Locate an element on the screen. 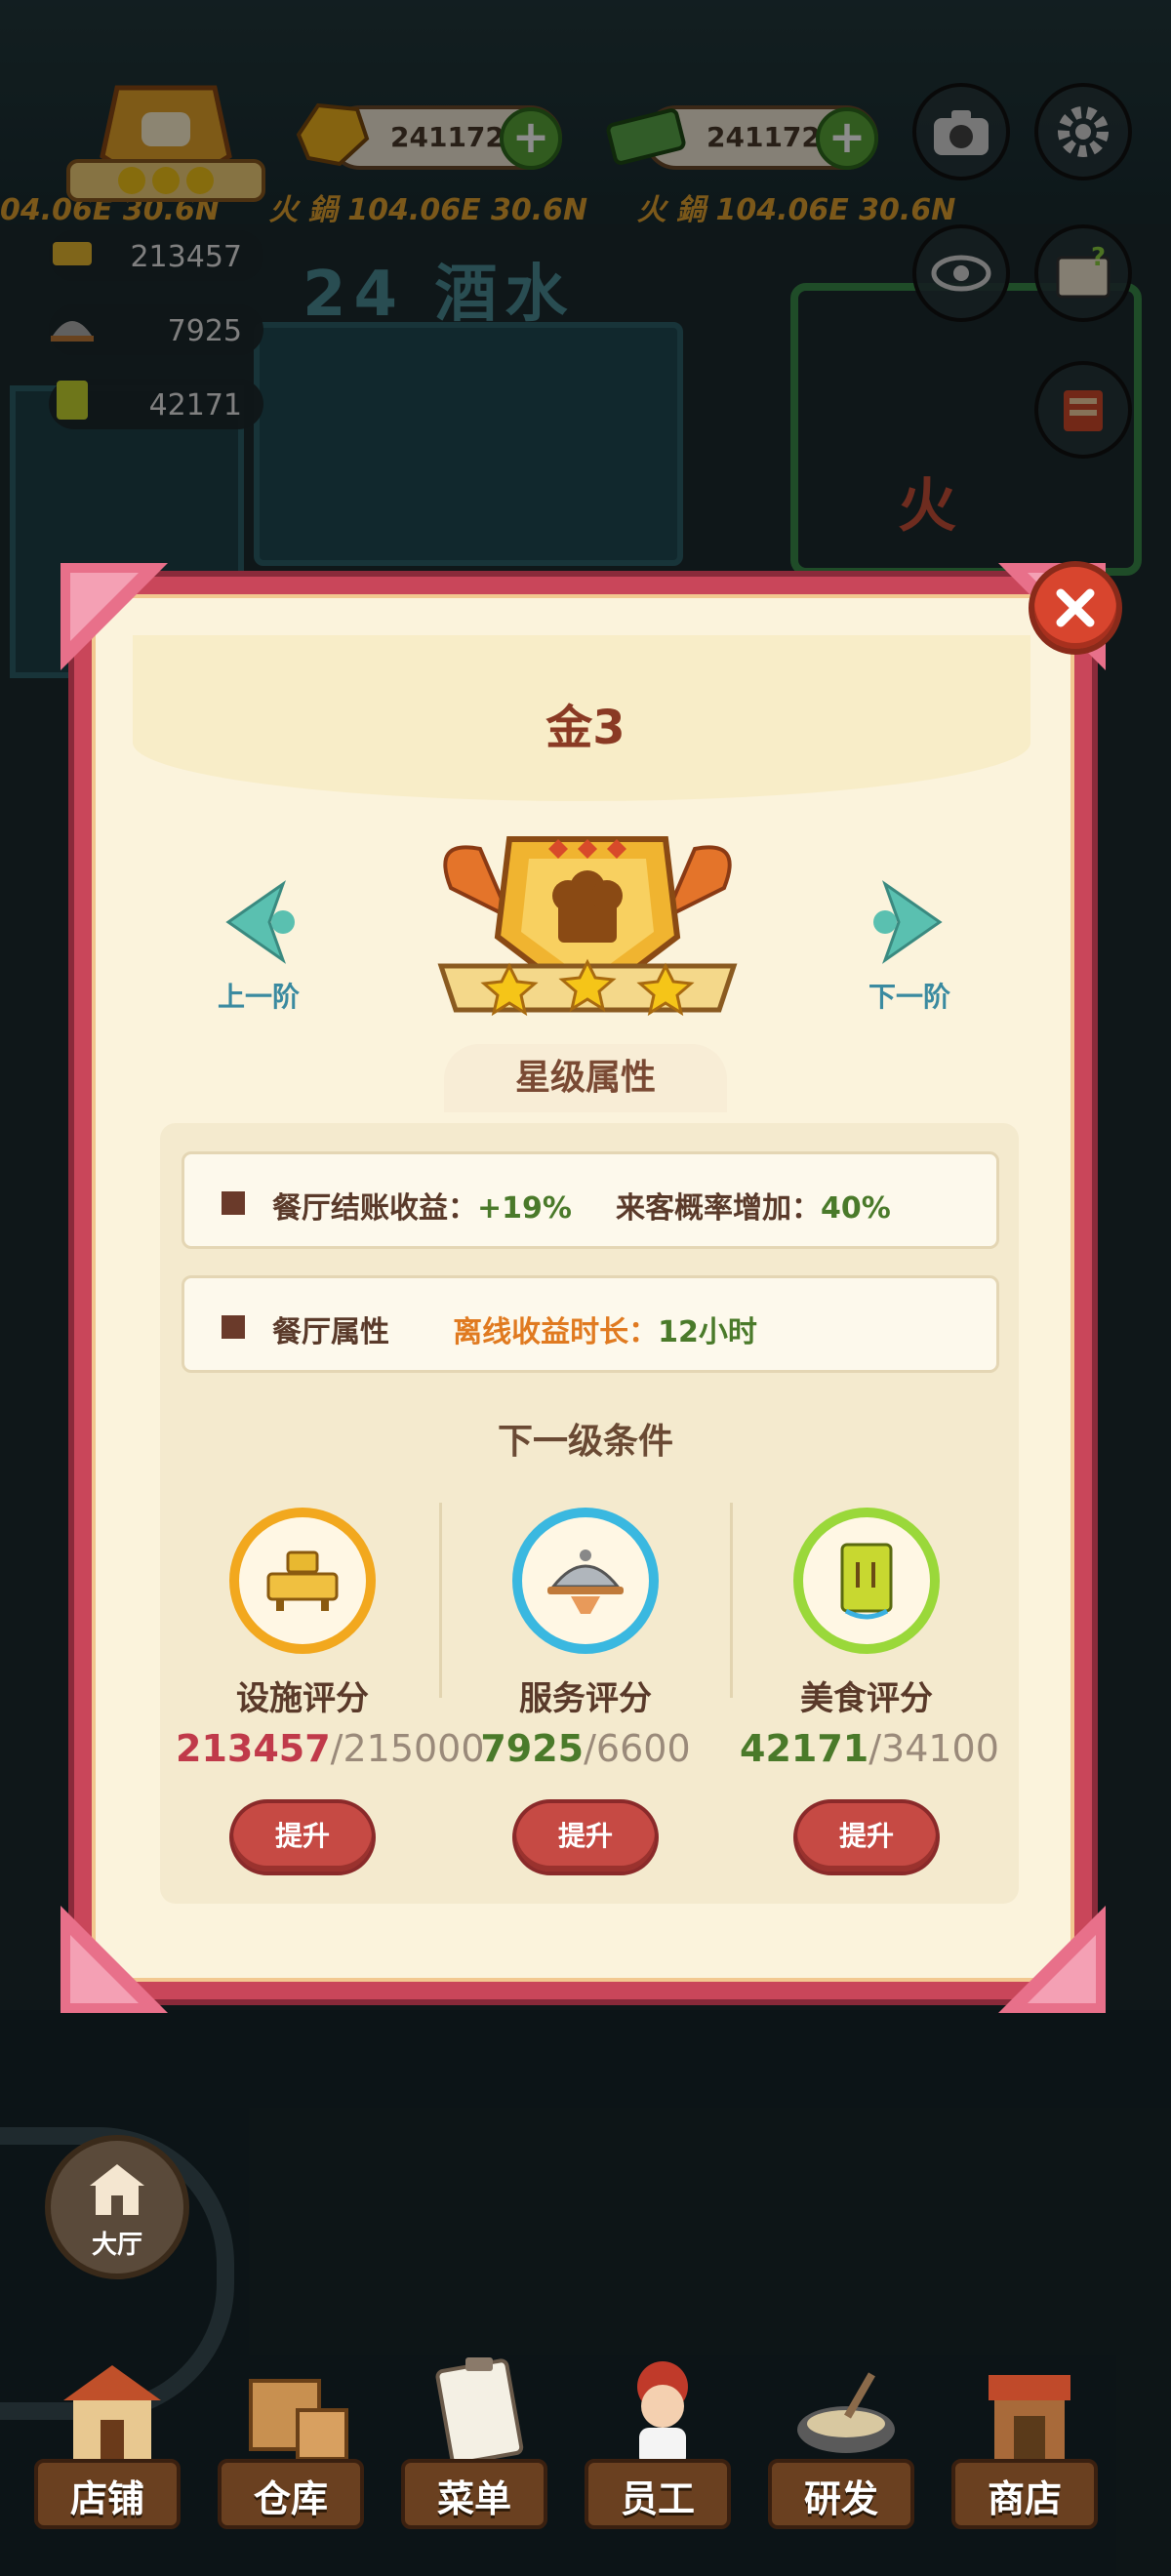 The height and width of the screenshot is (2576, 1171). recipe-book-icon is located at coordinates (866, 1581).